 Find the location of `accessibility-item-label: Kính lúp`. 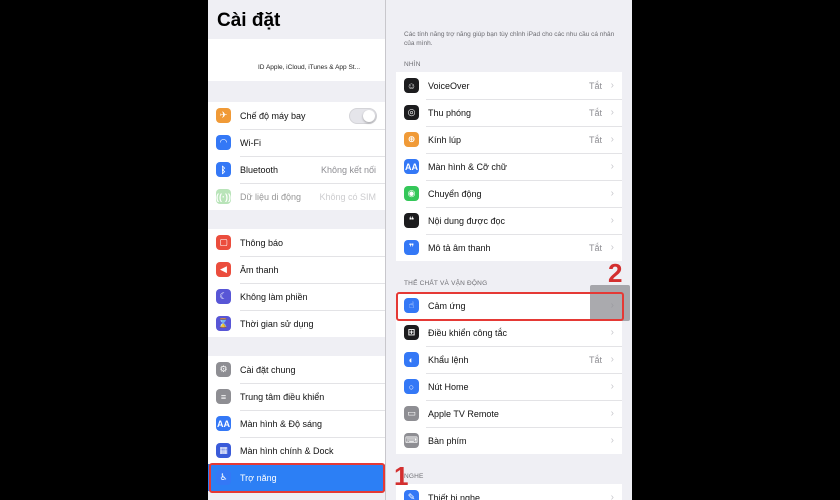

accessibility-item-label: Kính lúp is located at coordinates (445, 139).